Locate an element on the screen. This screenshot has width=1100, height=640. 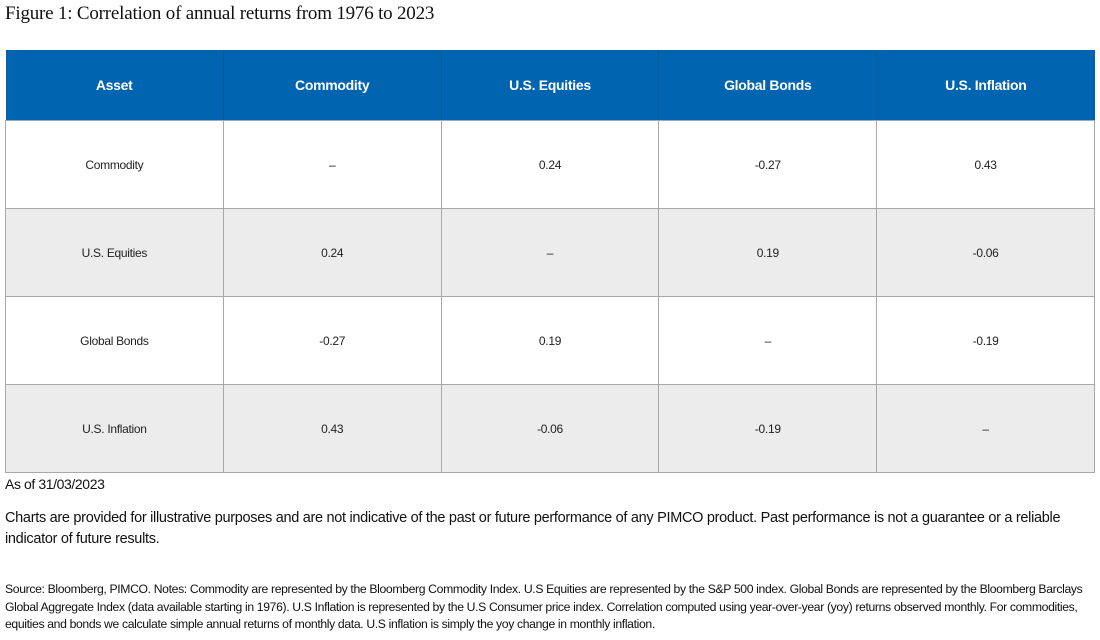
column-header-global-bonds: Global Bonds is located at coordinates (768, 85).